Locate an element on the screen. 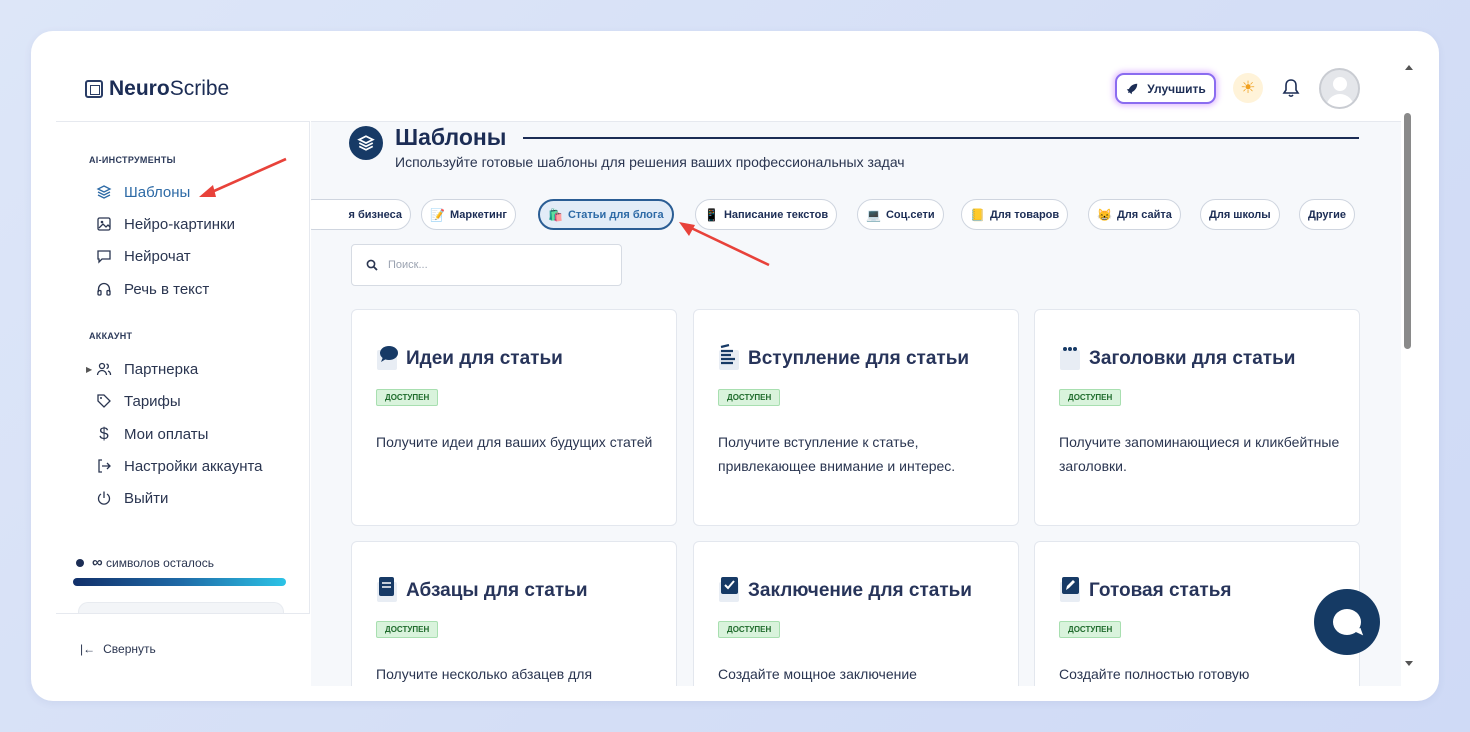 This screenshot has height=732, width=1470. logo-icon is located at coordinates (94, 89).